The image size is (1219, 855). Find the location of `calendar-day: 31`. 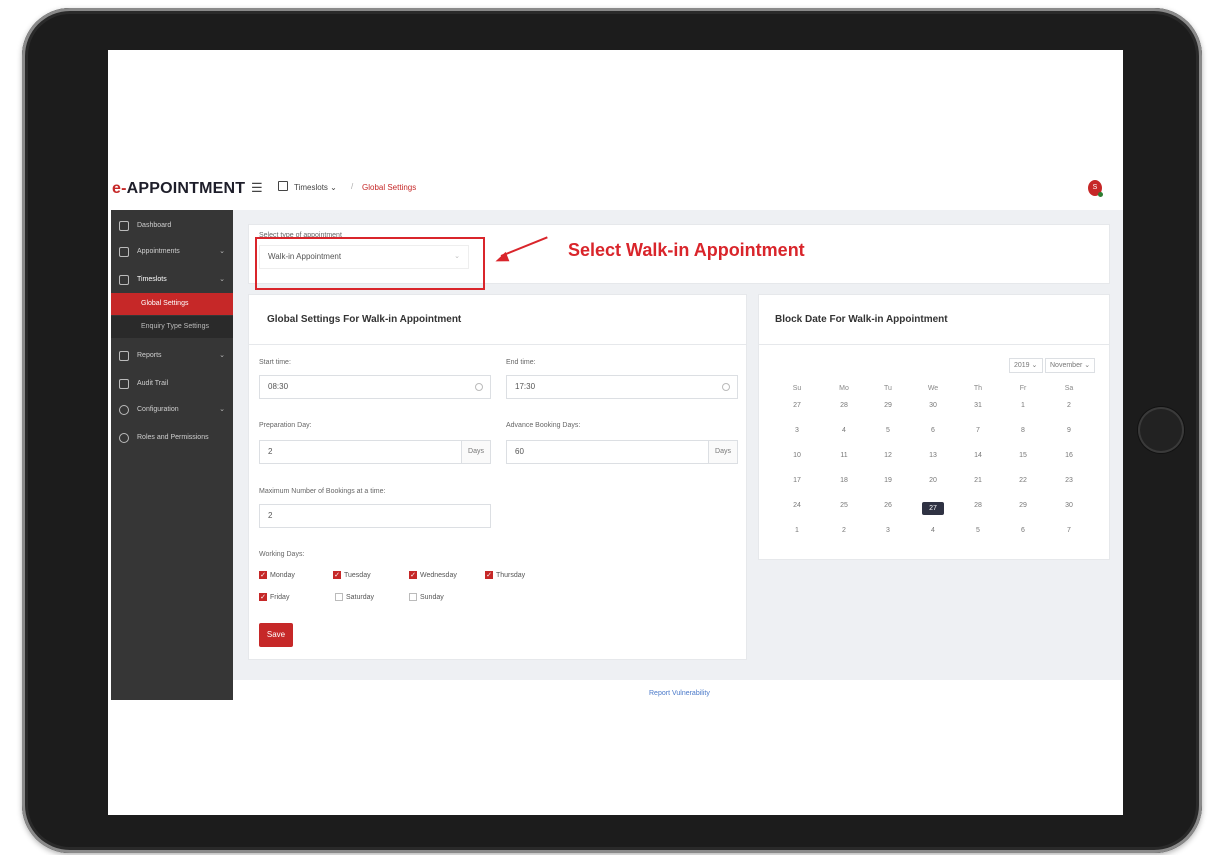

calendar-day: 31 is located at coordinates (978, 405).